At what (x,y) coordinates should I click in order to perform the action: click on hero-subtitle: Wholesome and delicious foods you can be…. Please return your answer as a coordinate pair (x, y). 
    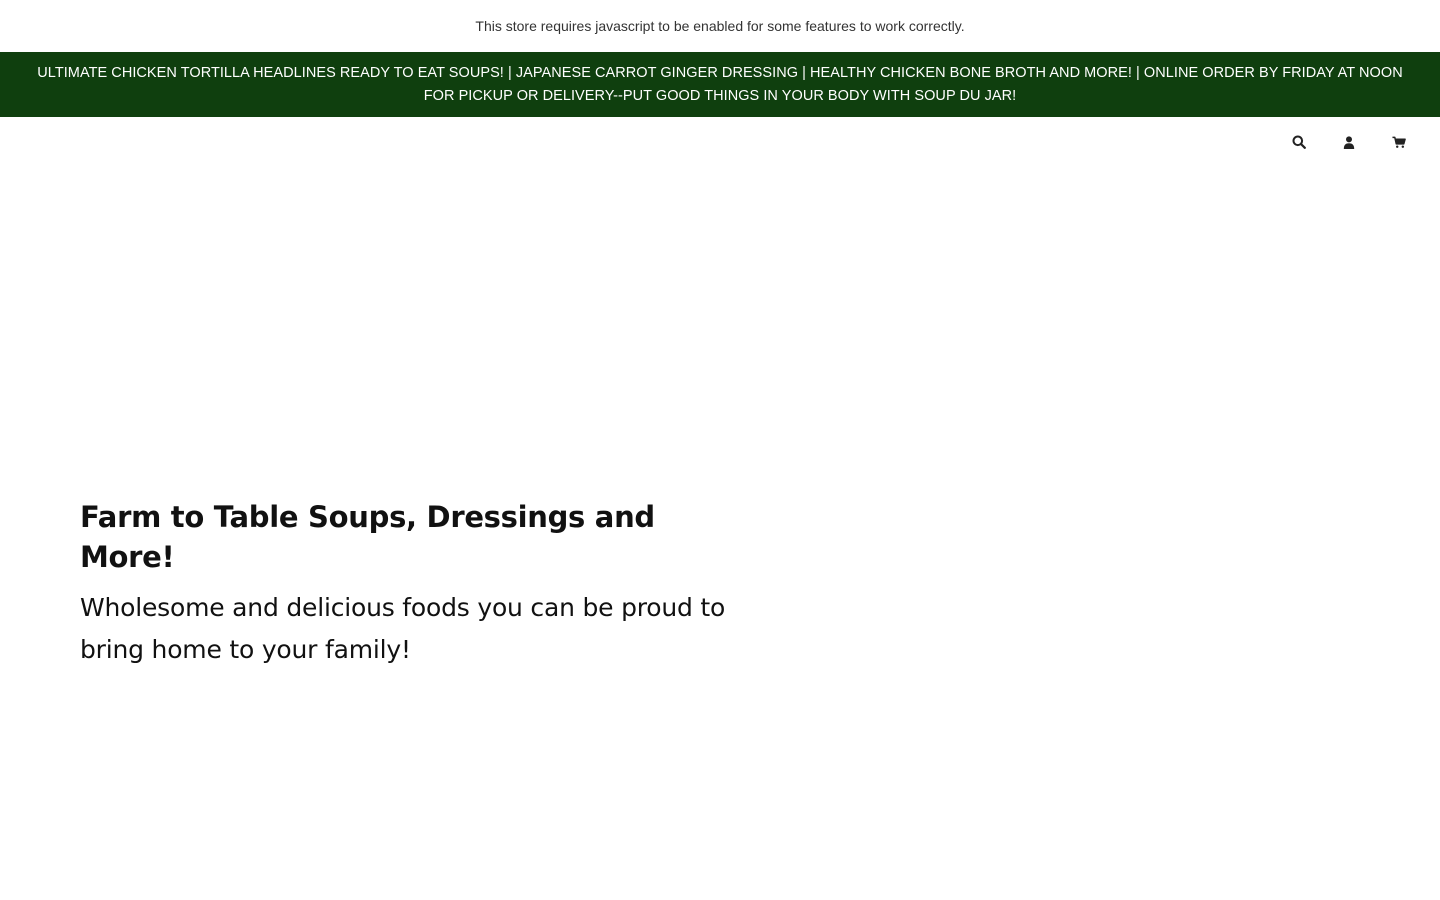
    Looking at the image, I should click on (403, 628).